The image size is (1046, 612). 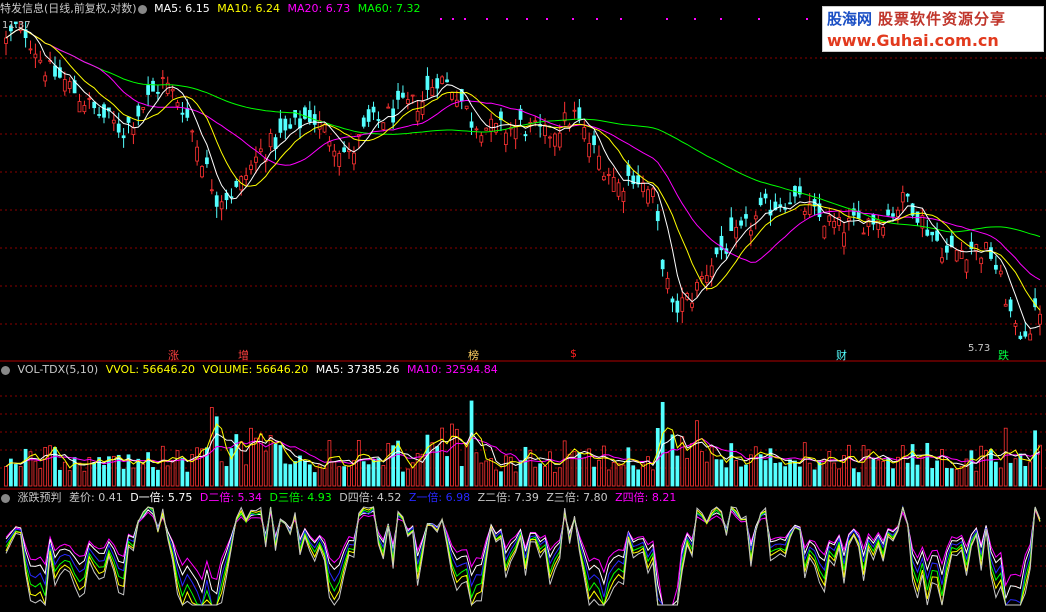 What do you see at coordinates (173, 355) in the screenshot?
I see `event-marker-zhang: 涨` at bounding box center [173, 355].